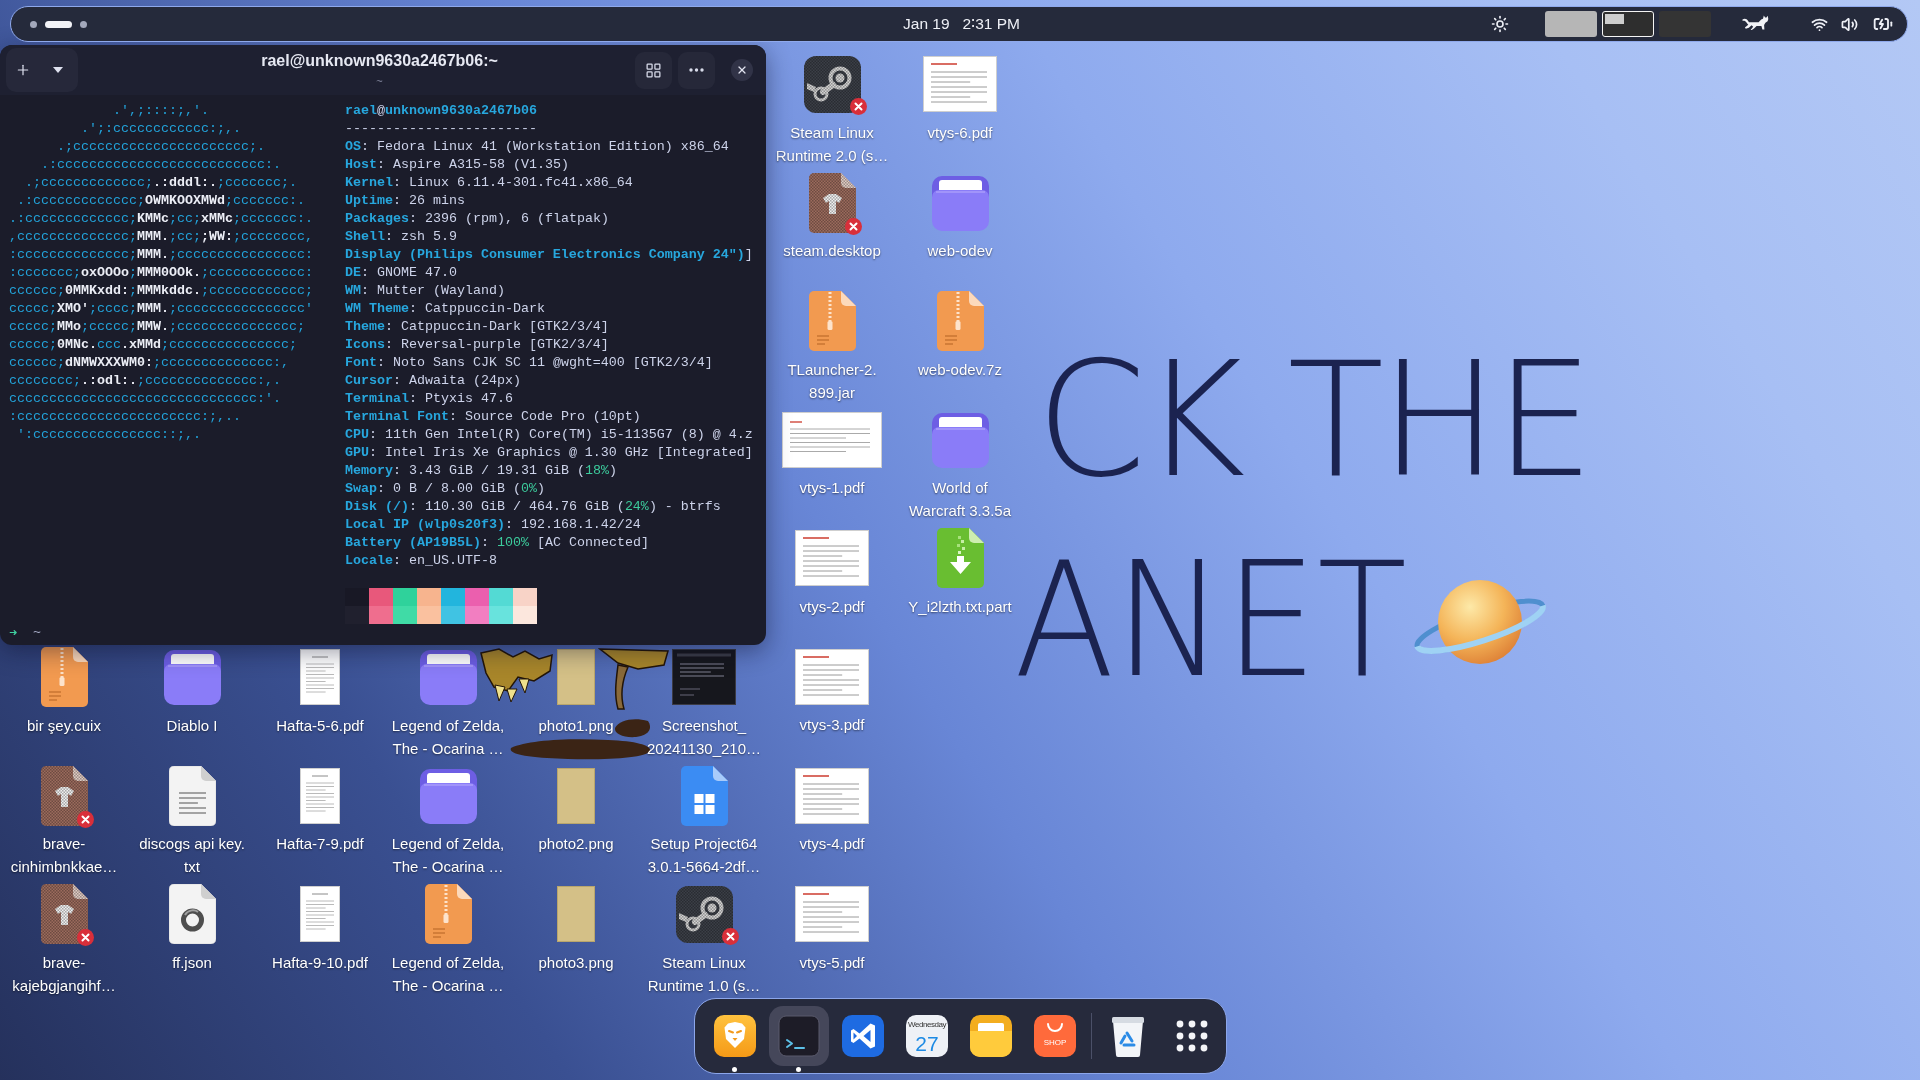 The image size is (1920, 1080). I want to click on file-name: vtys-1.pdf, so click(832, 488).